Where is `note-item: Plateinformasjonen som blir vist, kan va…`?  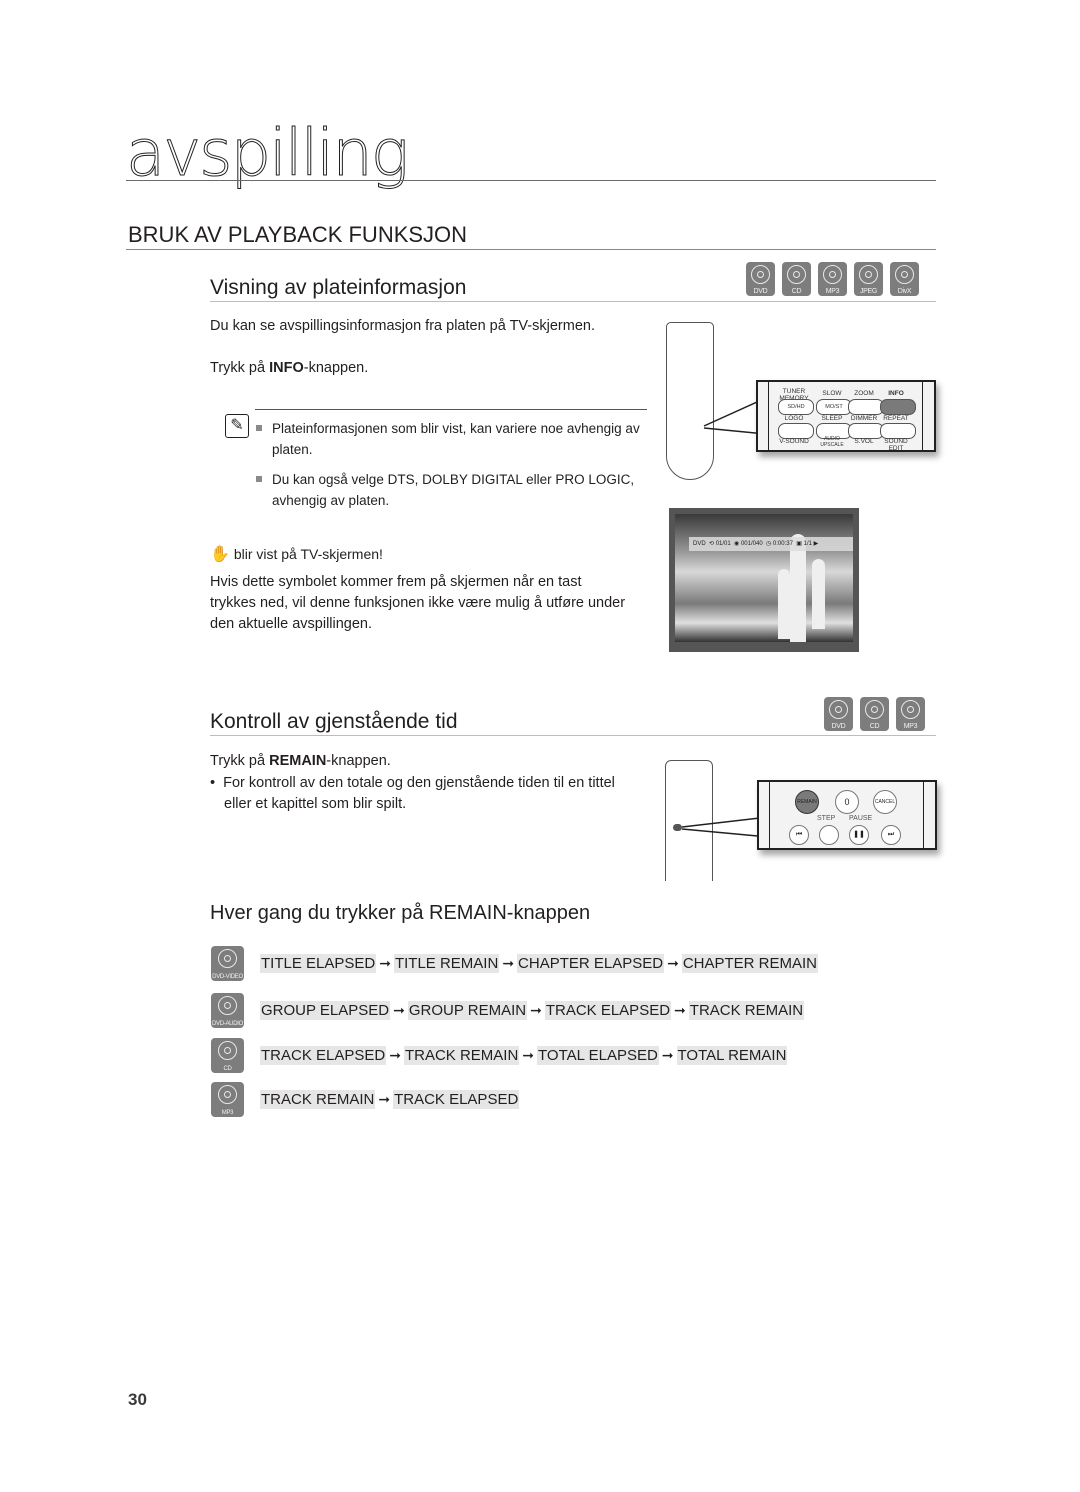
note-item: Plateinformasjonen som blir vist, kan va… is located at coordinates (451, 439).